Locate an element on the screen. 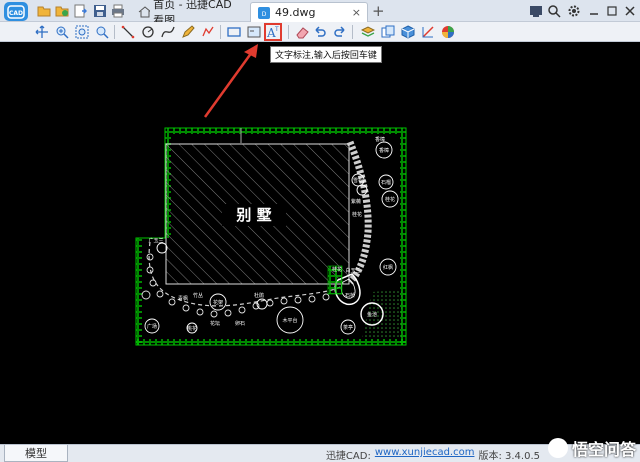 This screenshot has height=462, width=640. status-bar: 模型 迅捷CAD: www.xunjiecad.com 版本: 3.4.0.5 is located at coordinates (320, 453).